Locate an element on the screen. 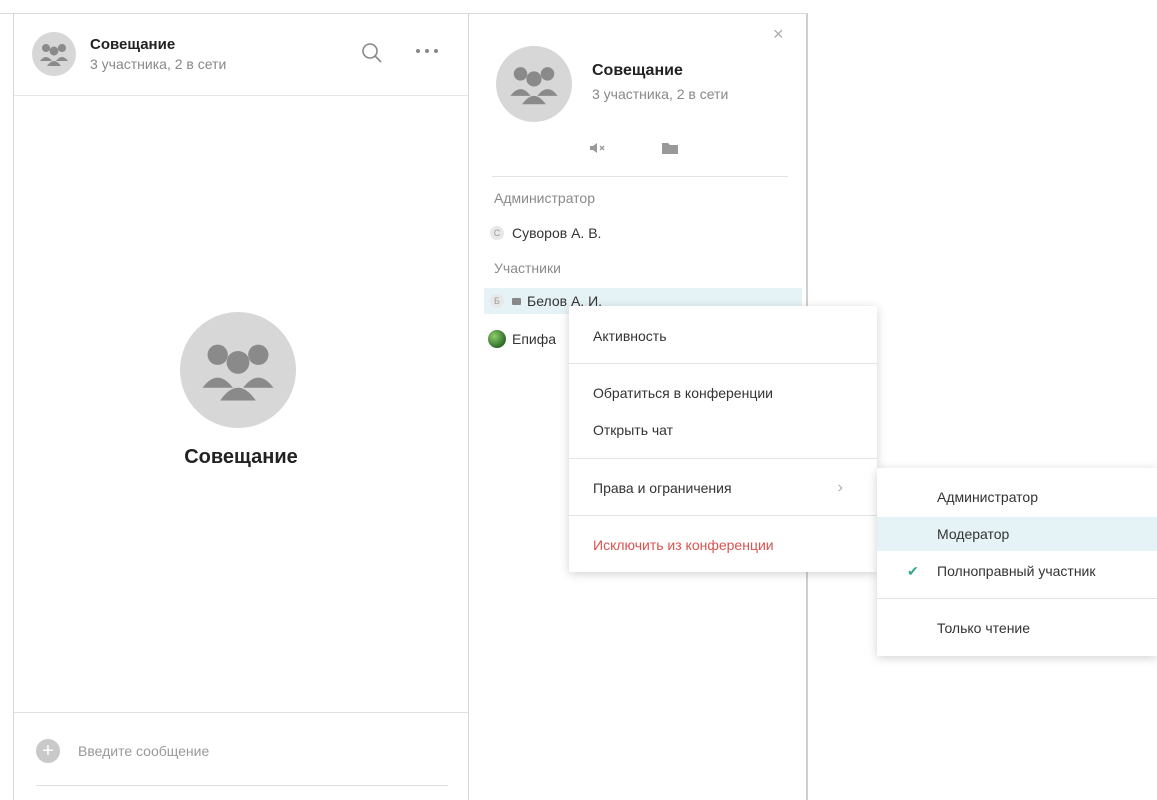 Image resolution: width=1157 pixels, height=800 pixels. submenu-item-label: Полноправный участник is located at coordinates (1016, 571).